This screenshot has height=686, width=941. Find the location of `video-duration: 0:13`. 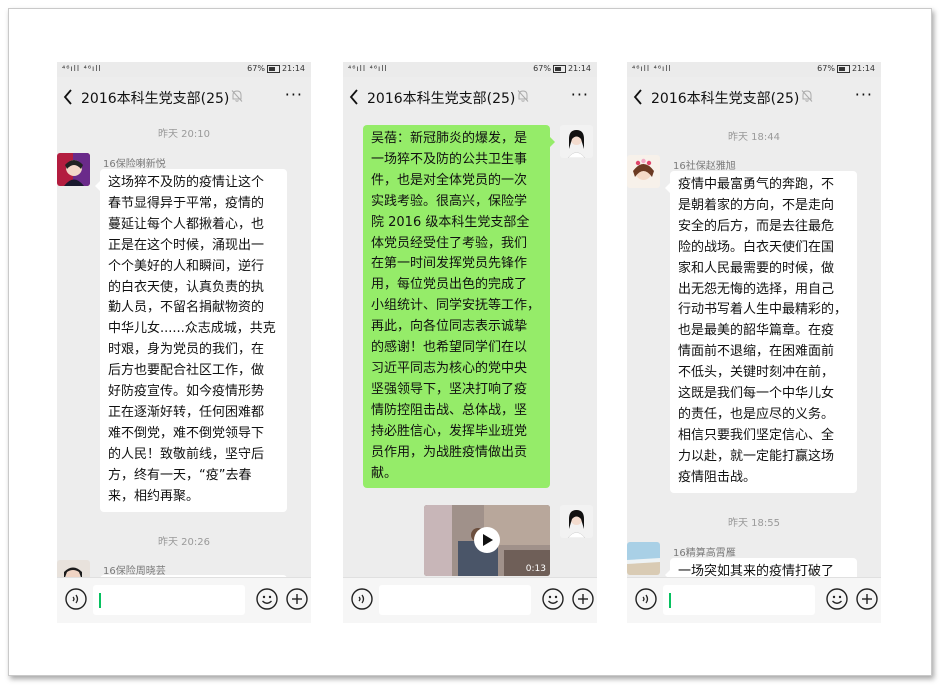

video-duration: 0:13 is located at coordinates (535, 569).